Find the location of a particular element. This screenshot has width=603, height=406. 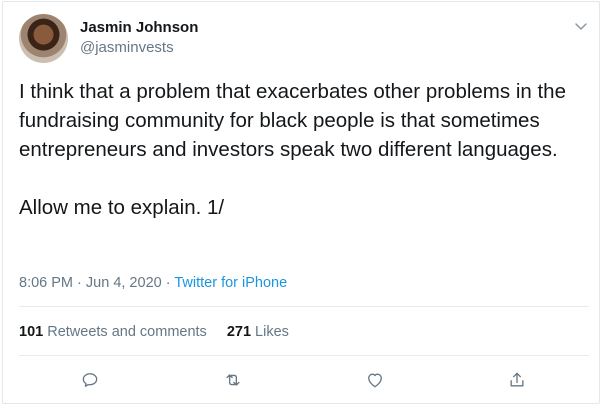

display-name: Jasmin Johnson is located at coordinates (139, 28).